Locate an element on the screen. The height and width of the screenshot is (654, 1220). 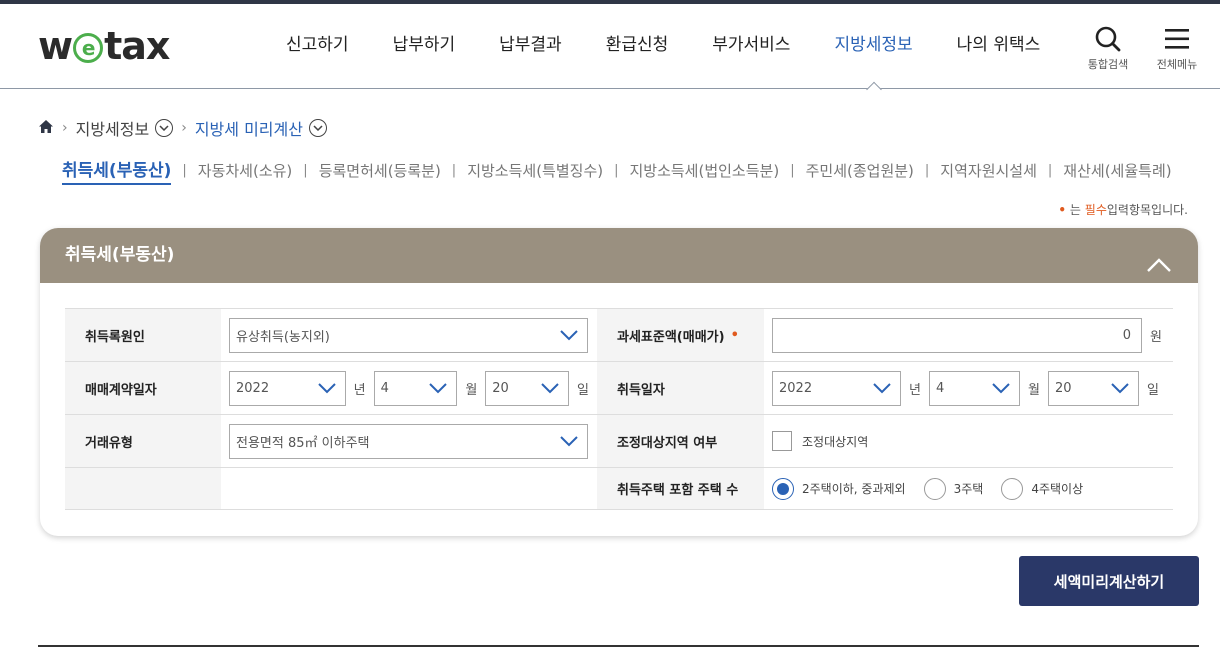
search-icon is located at coordinates (1108, 39).